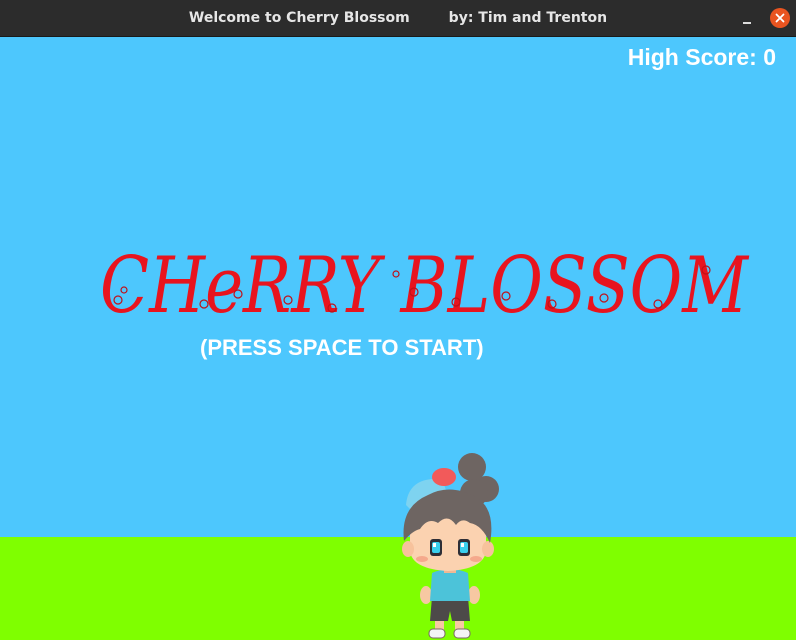 The width and height of the screenshot is (796, 640). I want to click on minimize-button, so click(747, 19).